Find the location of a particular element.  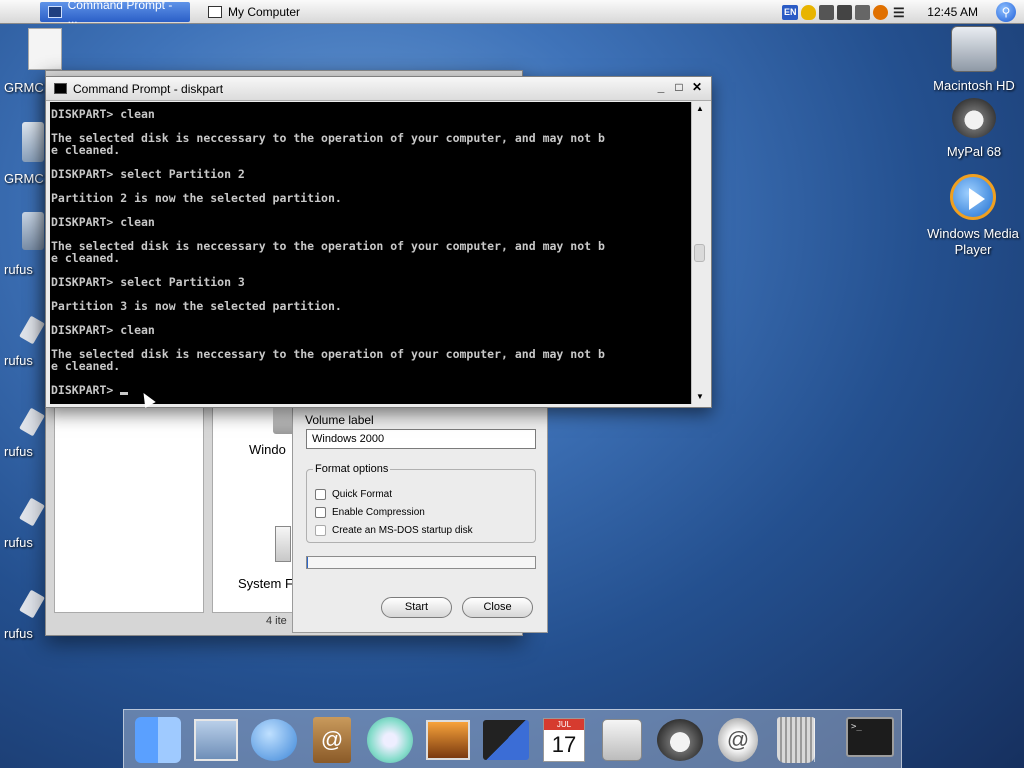

quick-format-option: Quick Format is located at coordinates (353, 494).